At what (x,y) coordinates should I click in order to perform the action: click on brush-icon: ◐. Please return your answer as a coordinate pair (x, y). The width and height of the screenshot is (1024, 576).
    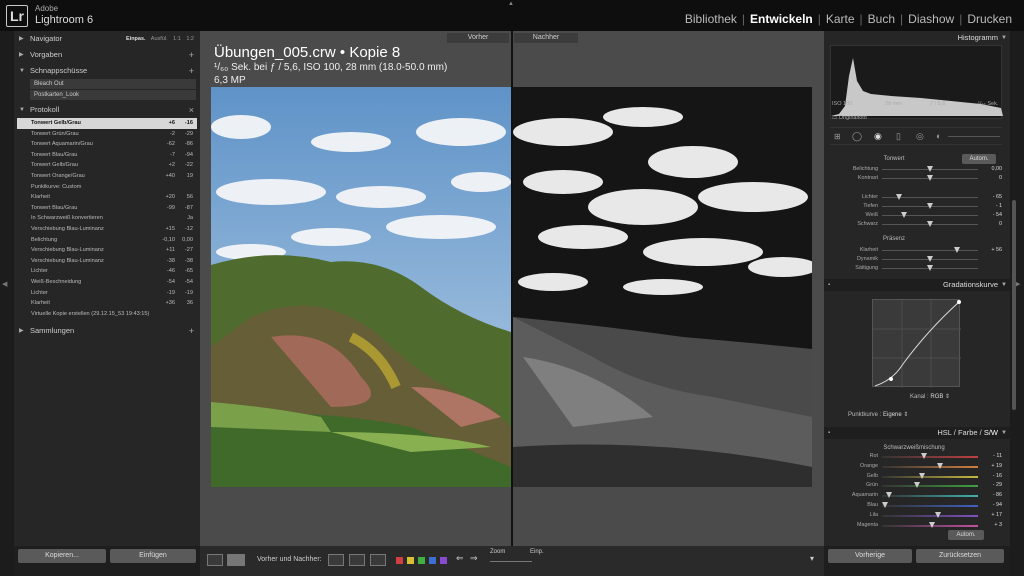
    Looking at the image, I should click on (938, 136).